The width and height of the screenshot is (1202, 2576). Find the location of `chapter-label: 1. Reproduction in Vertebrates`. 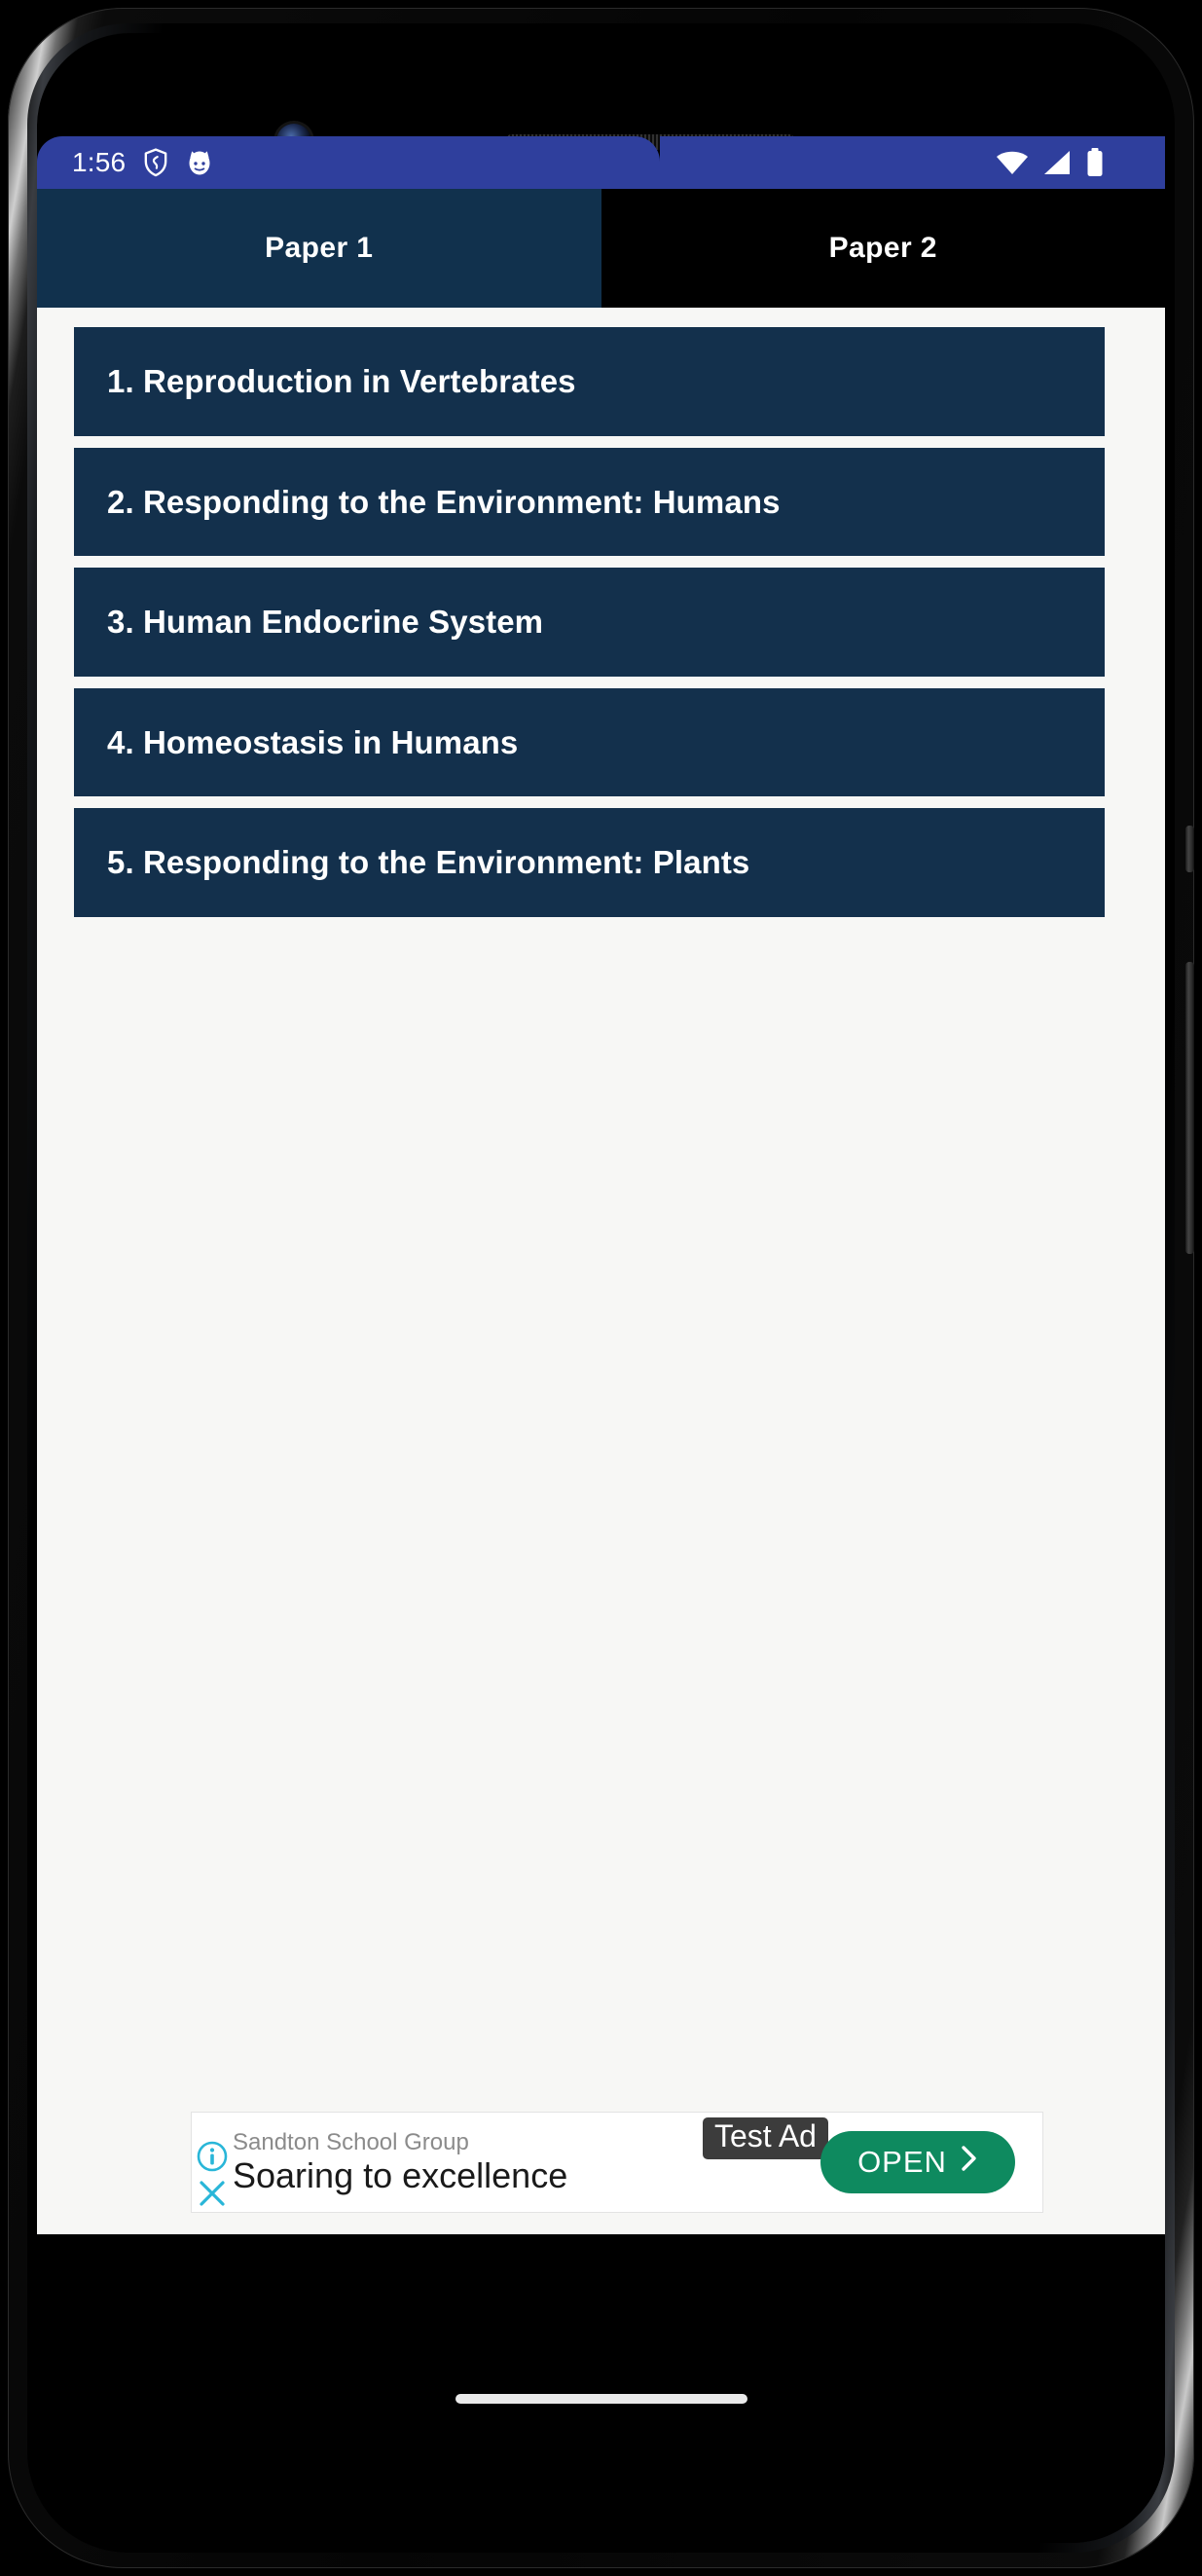

chapter-label: 1. Reproduction in Vertebrates is located at coordinates (341, 381).